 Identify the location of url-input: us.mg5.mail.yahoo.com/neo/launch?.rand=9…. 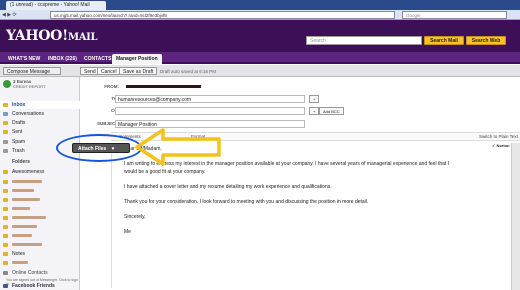
(222, 15).